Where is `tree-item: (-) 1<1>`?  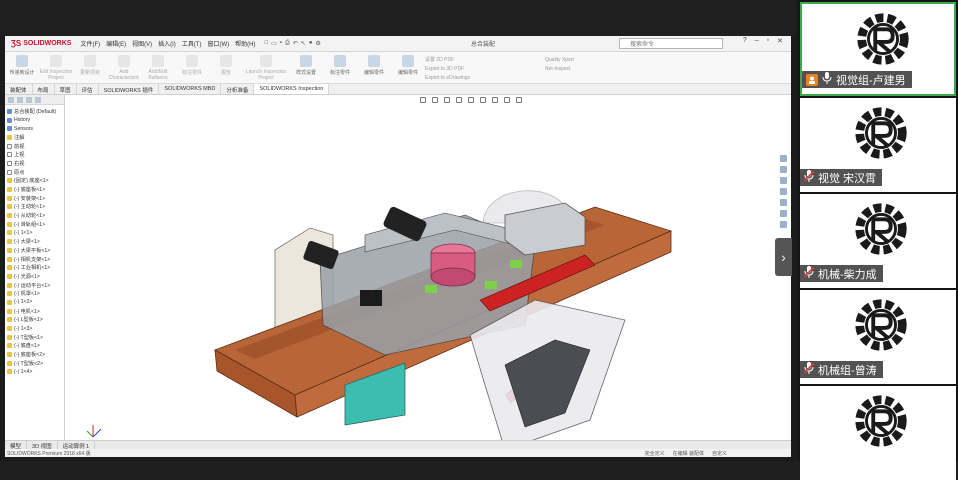 tree-item: (-) 1<1> is located at coordinates (34, 233).